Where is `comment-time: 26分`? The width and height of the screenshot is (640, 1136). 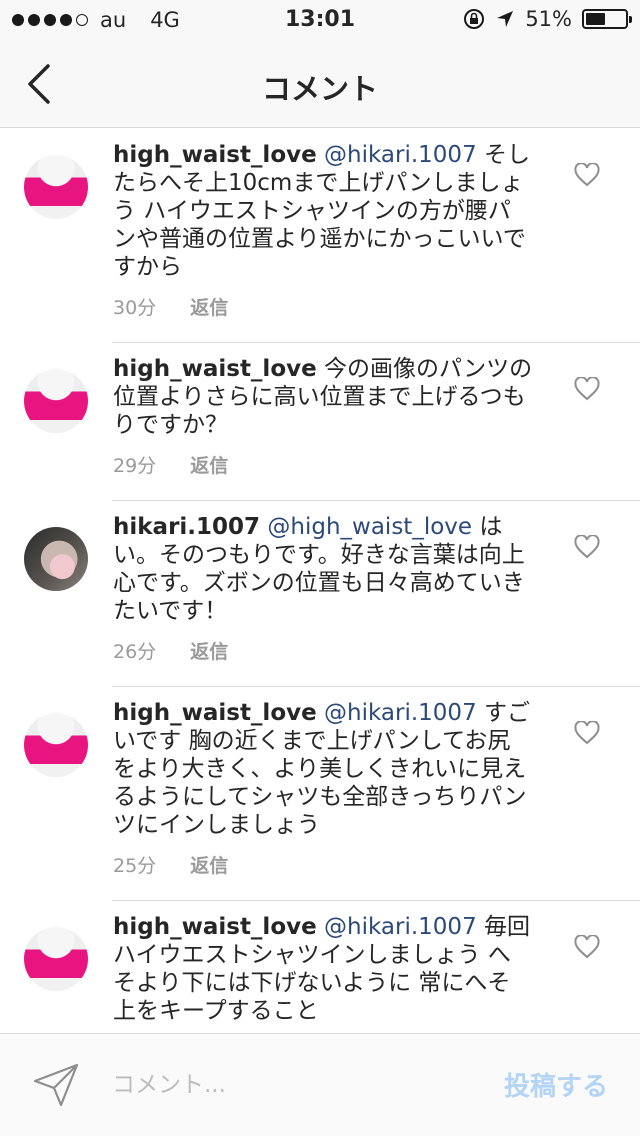 comment-time: 26分 is located at coordinates (135, 652).